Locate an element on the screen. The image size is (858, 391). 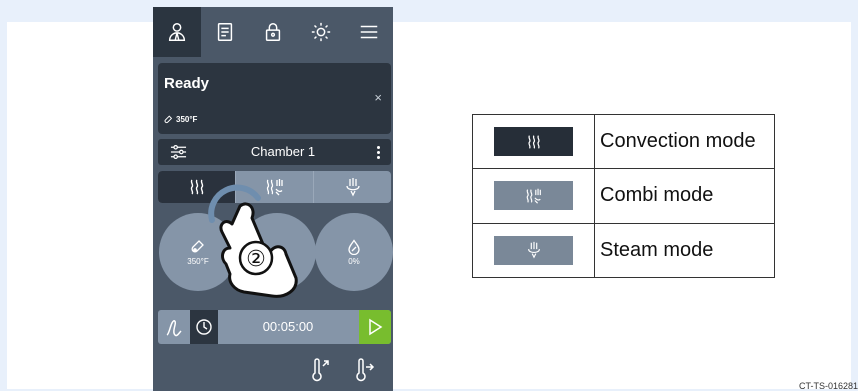
mode-legend: Convection mode Combi mode Steam mode is located at coordinates (623, 196).